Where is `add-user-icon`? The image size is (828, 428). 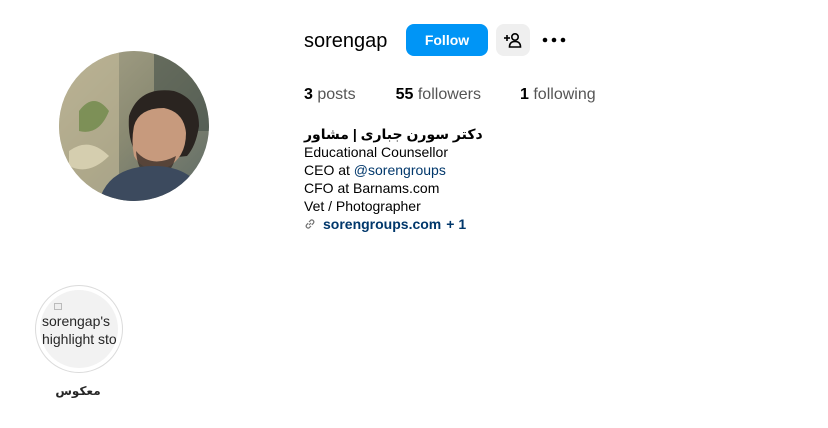
add-user-icon is located at coordinates (513, 40).